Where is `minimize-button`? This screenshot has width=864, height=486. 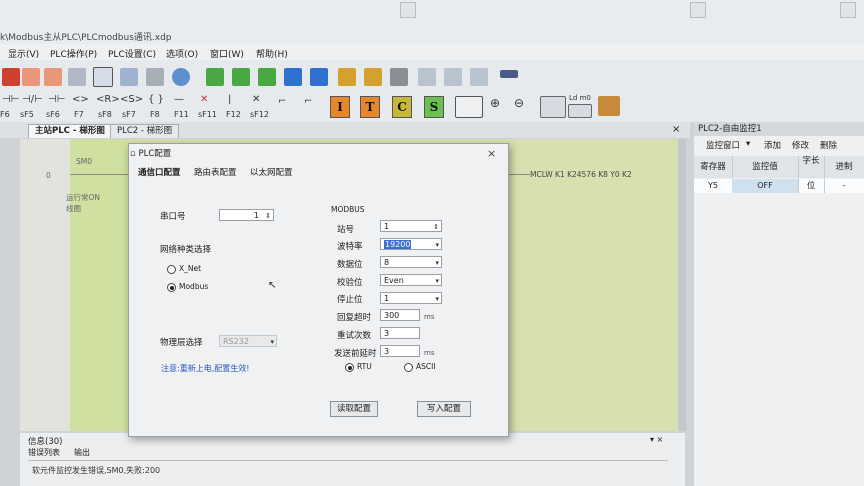 minimize-button is located at coordinates (408, 10).